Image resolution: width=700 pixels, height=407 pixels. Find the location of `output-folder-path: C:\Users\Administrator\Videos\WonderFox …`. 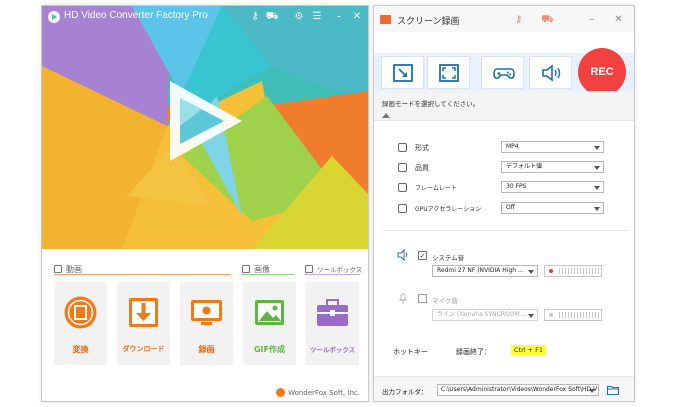

output-folder-path: C:\Users\Administrator\Videos\WonderFox … is located at coordinates (519, 389).